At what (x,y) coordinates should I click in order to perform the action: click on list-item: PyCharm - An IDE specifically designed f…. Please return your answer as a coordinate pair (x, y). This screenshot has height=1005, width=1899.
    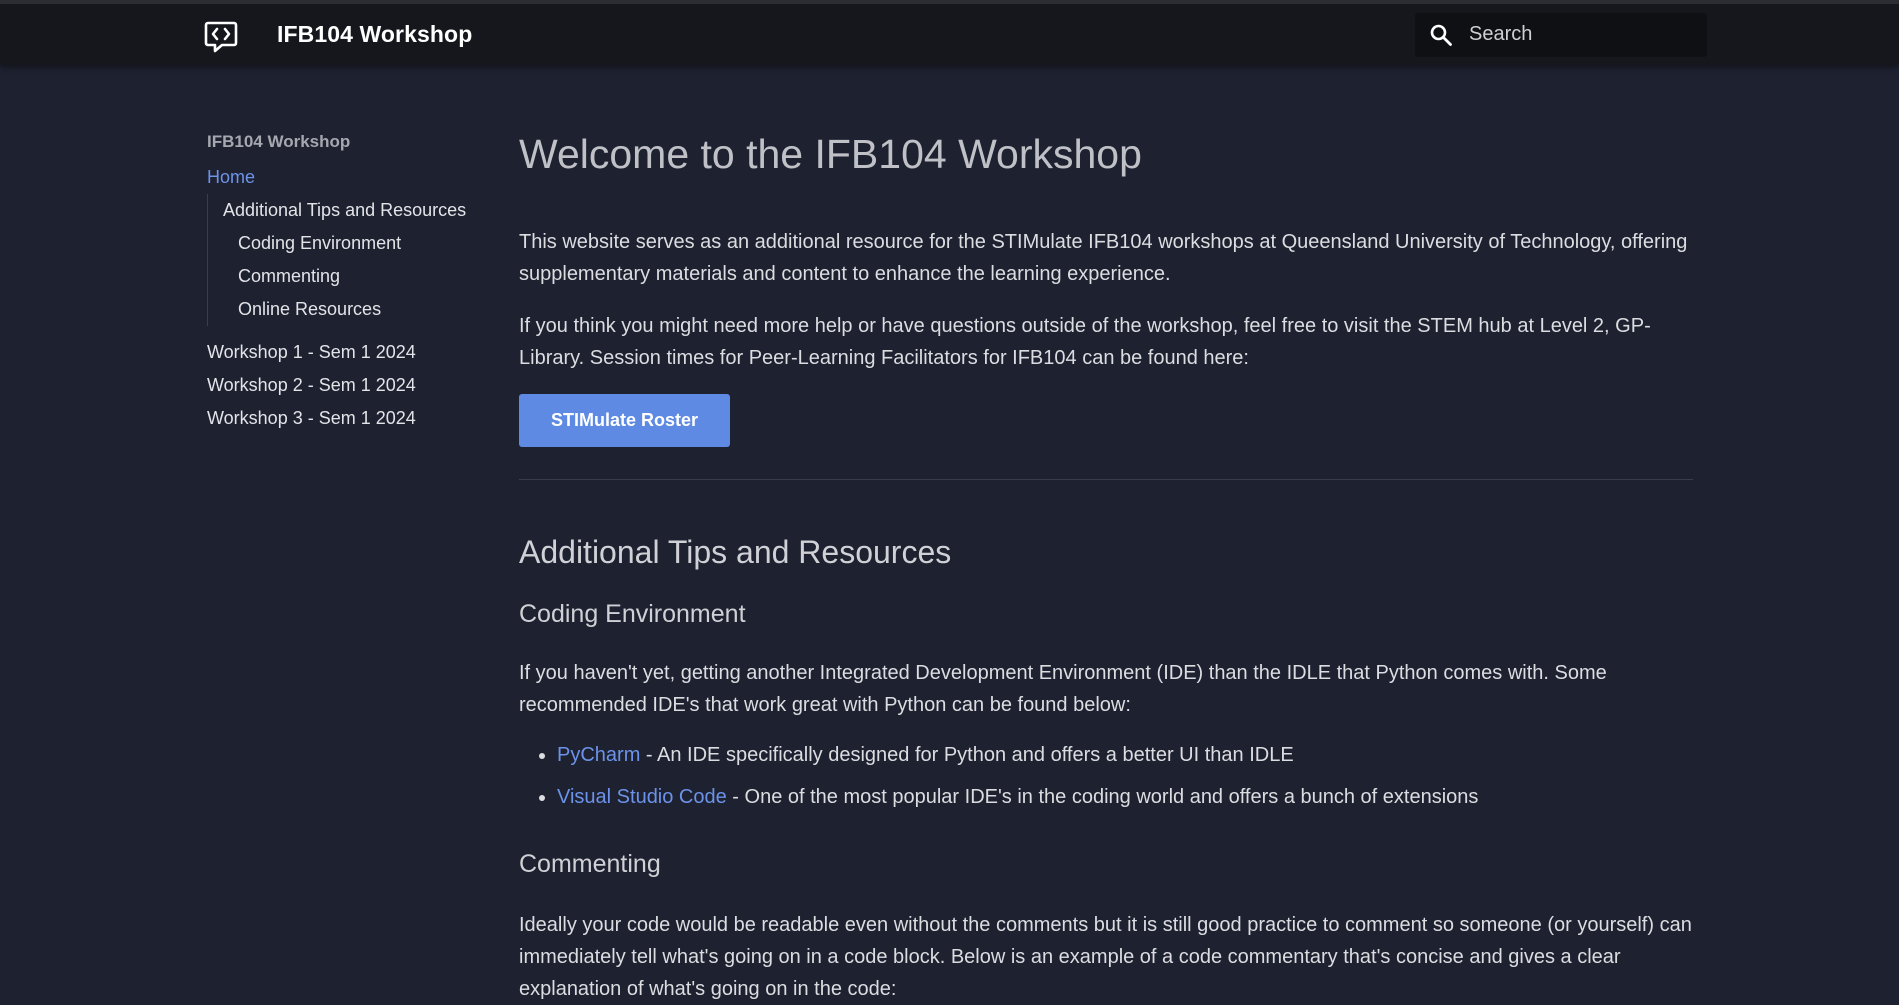
    Looking at the image, I should click on (1125, 755).